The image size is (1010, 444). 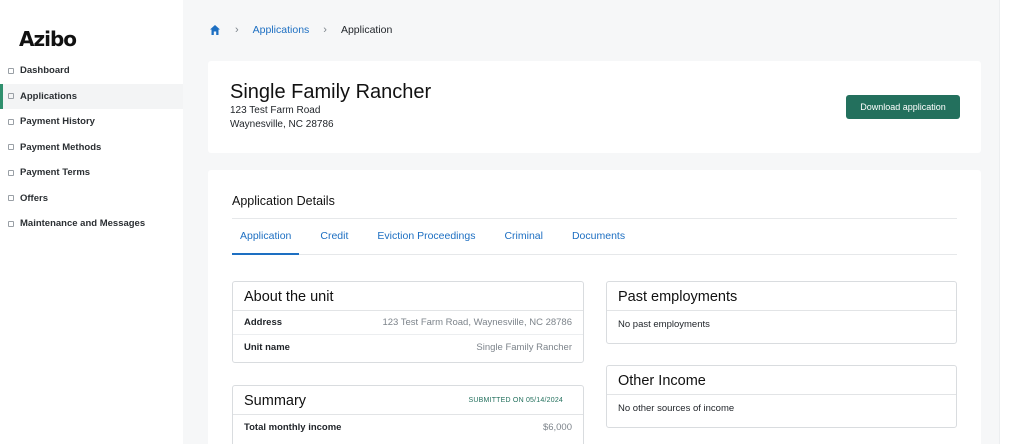 I want to click on box-title: Other Income, so click(x=781, y=380).